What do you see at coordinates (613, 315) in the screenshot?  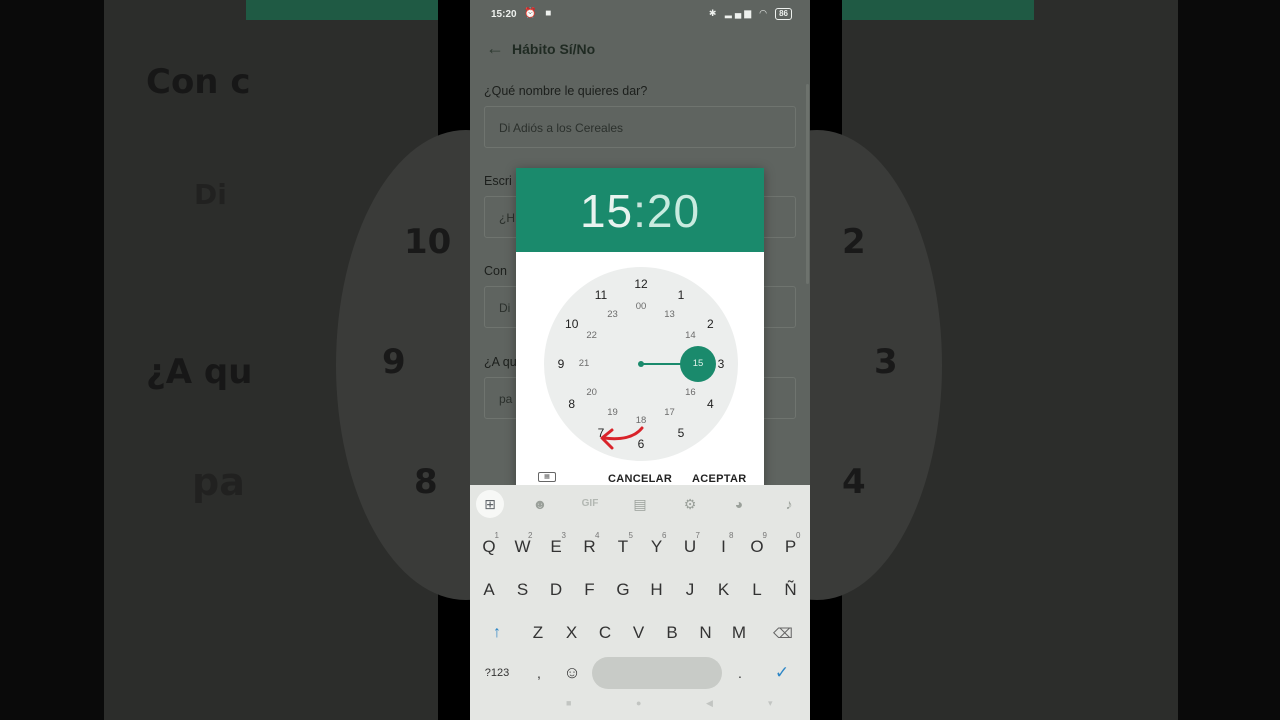 I see `clock-number: 23` at bounding box center [613, 315].